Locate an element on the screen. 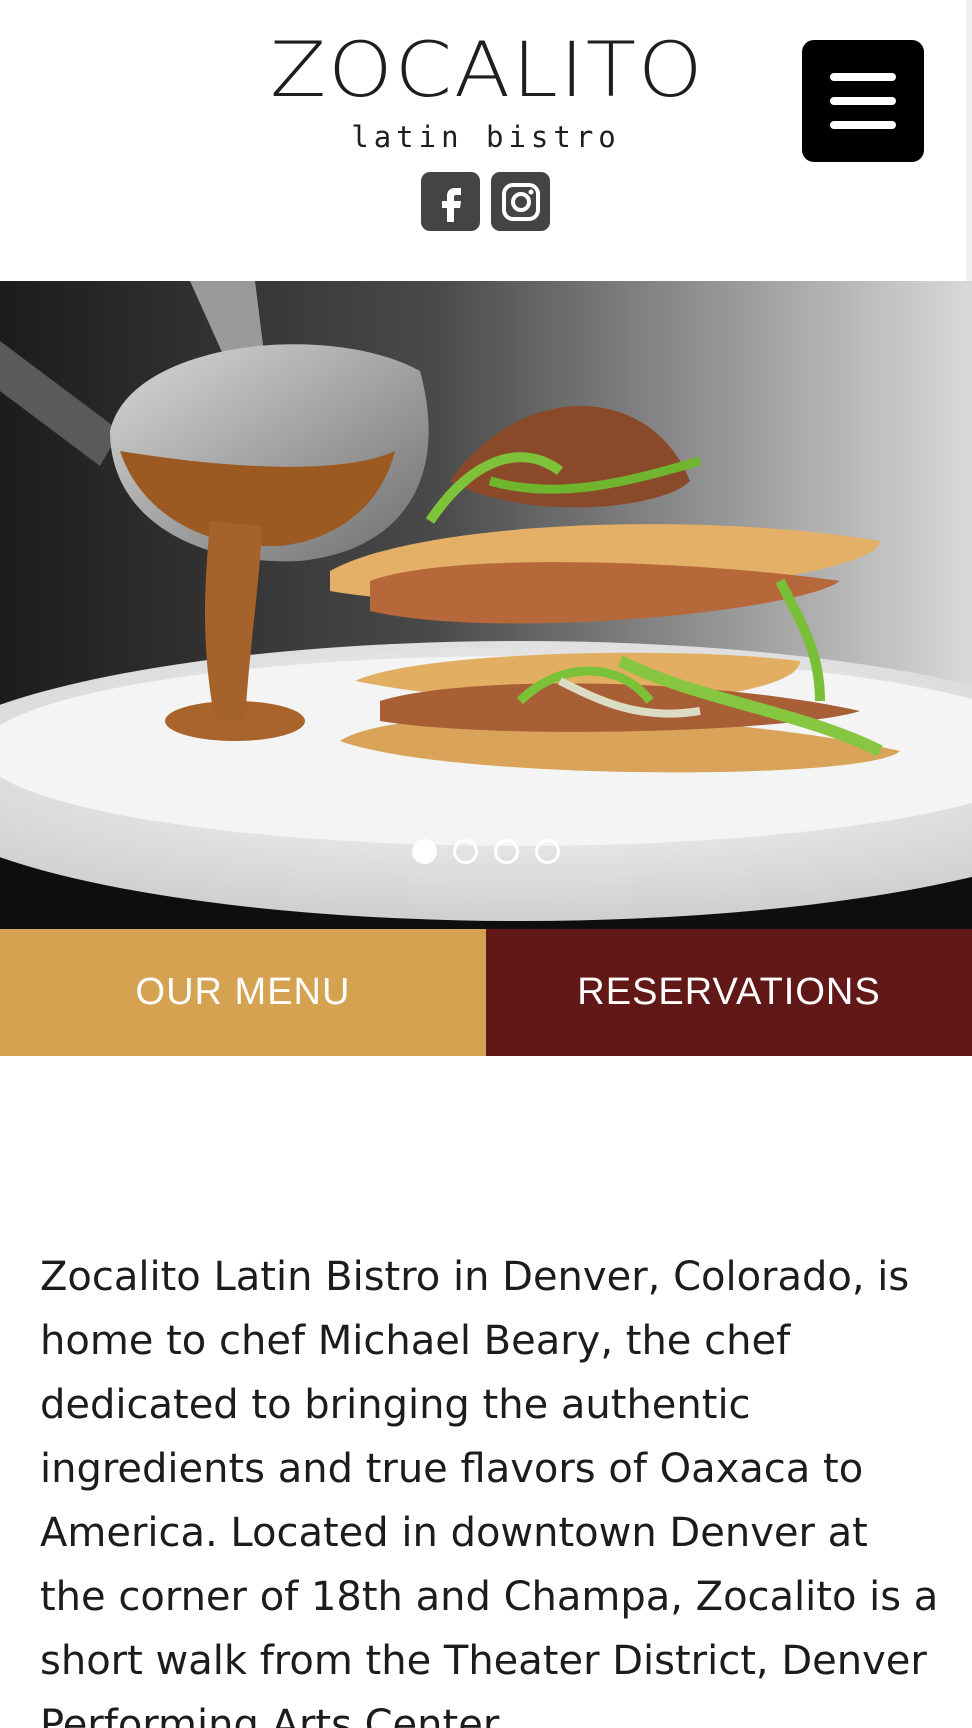  hamburger-menu-button is located at coordinates (863, 101).